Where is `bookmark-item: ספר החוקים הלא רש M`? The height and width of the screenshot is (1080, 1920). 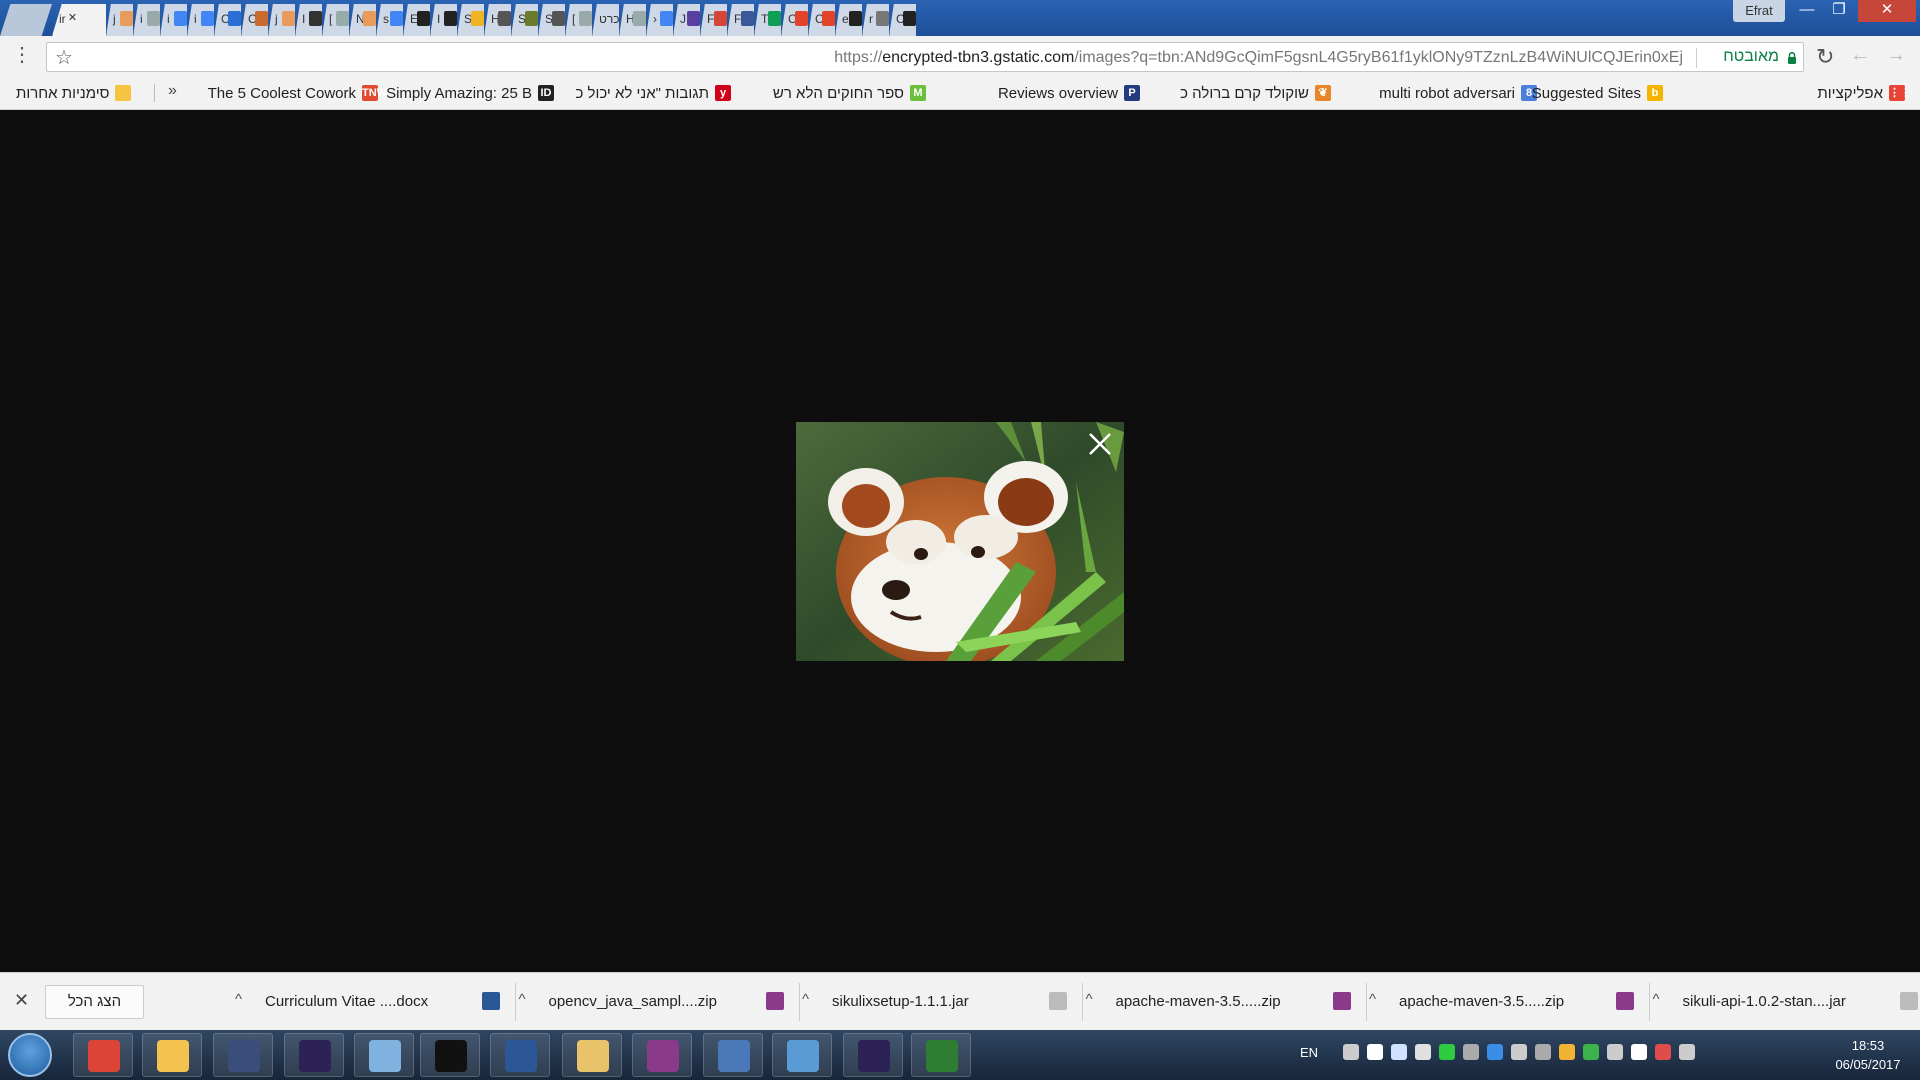
bookmark-item: ספר החוקים הלא רש M is located at coordinates (849, 93).